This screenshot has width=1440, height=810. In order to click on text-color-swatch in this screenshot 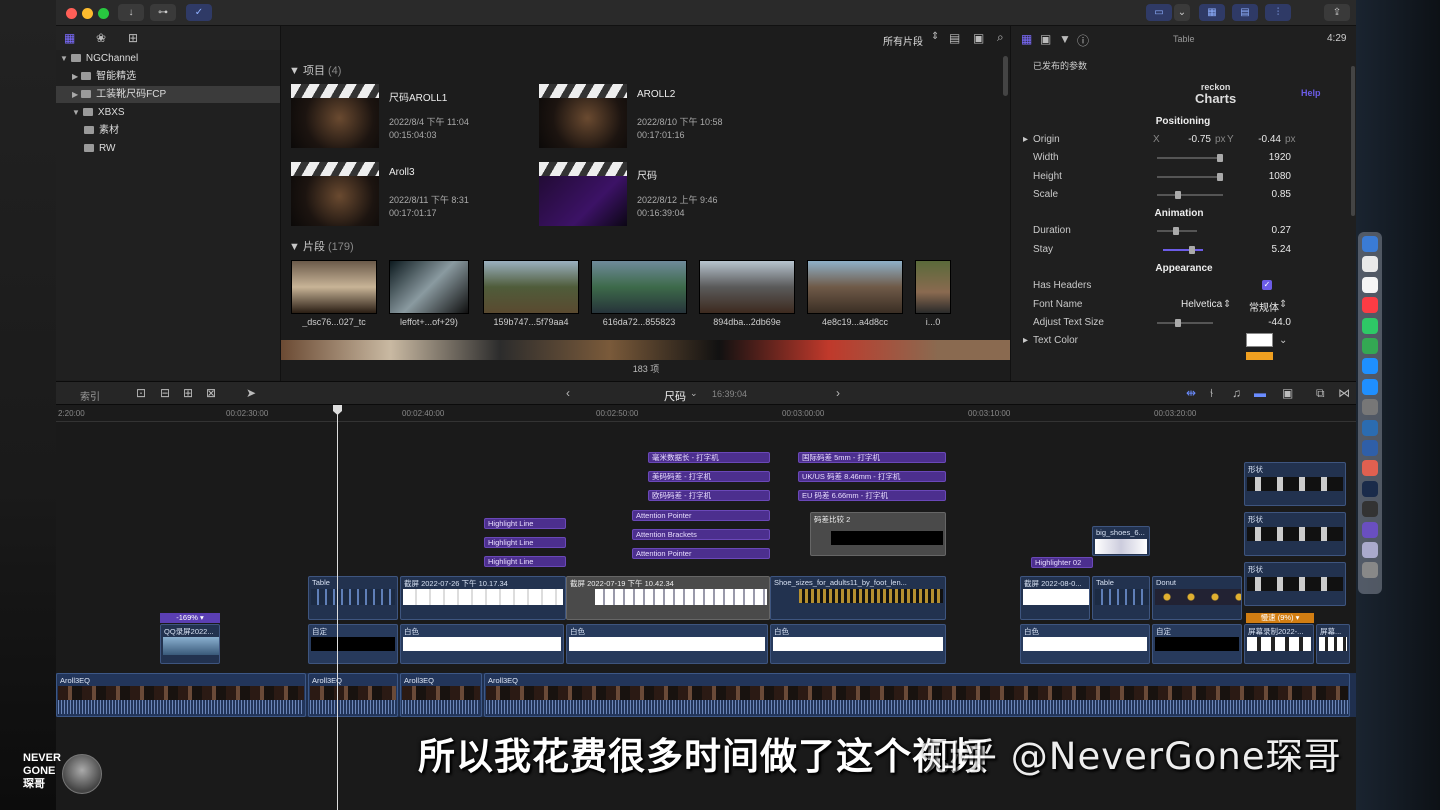, I will do `click(1259, 340)`.